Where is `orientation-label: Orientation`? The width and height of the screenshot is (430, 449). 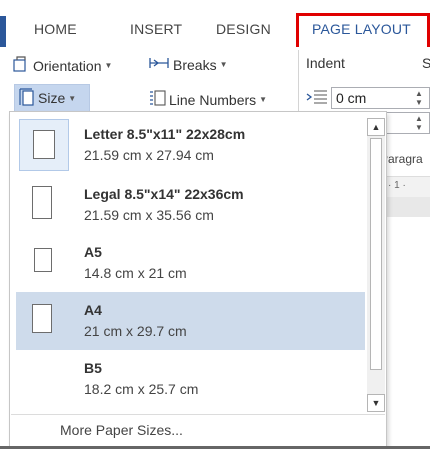 orientation-label: Orientation is located at coordinates (67, 65).